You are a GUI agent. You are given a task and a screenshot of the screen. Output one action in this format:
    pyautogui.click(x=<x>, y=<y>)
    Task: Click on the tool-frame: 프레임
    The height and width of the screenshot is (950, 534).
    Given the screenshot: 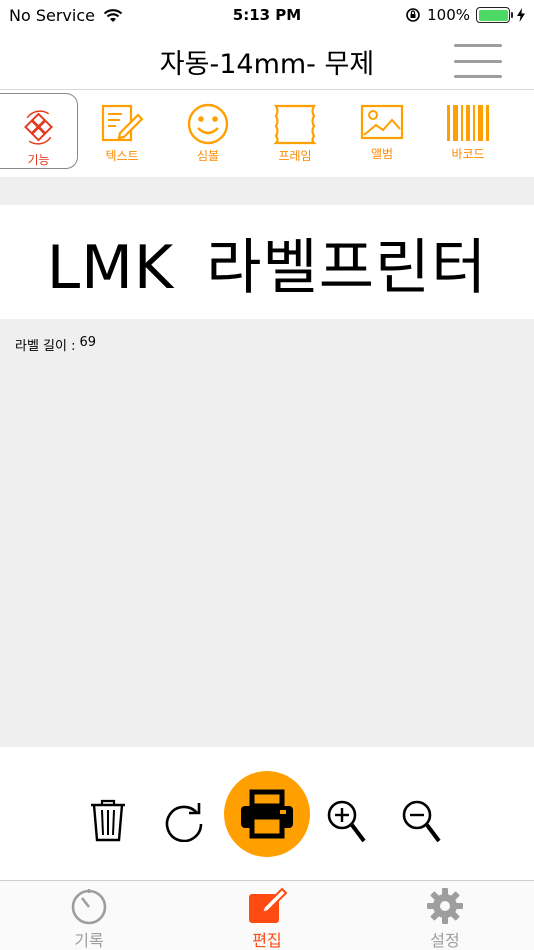 What is the action you would take?
    pyautogui.click(x=295, y=130)
    